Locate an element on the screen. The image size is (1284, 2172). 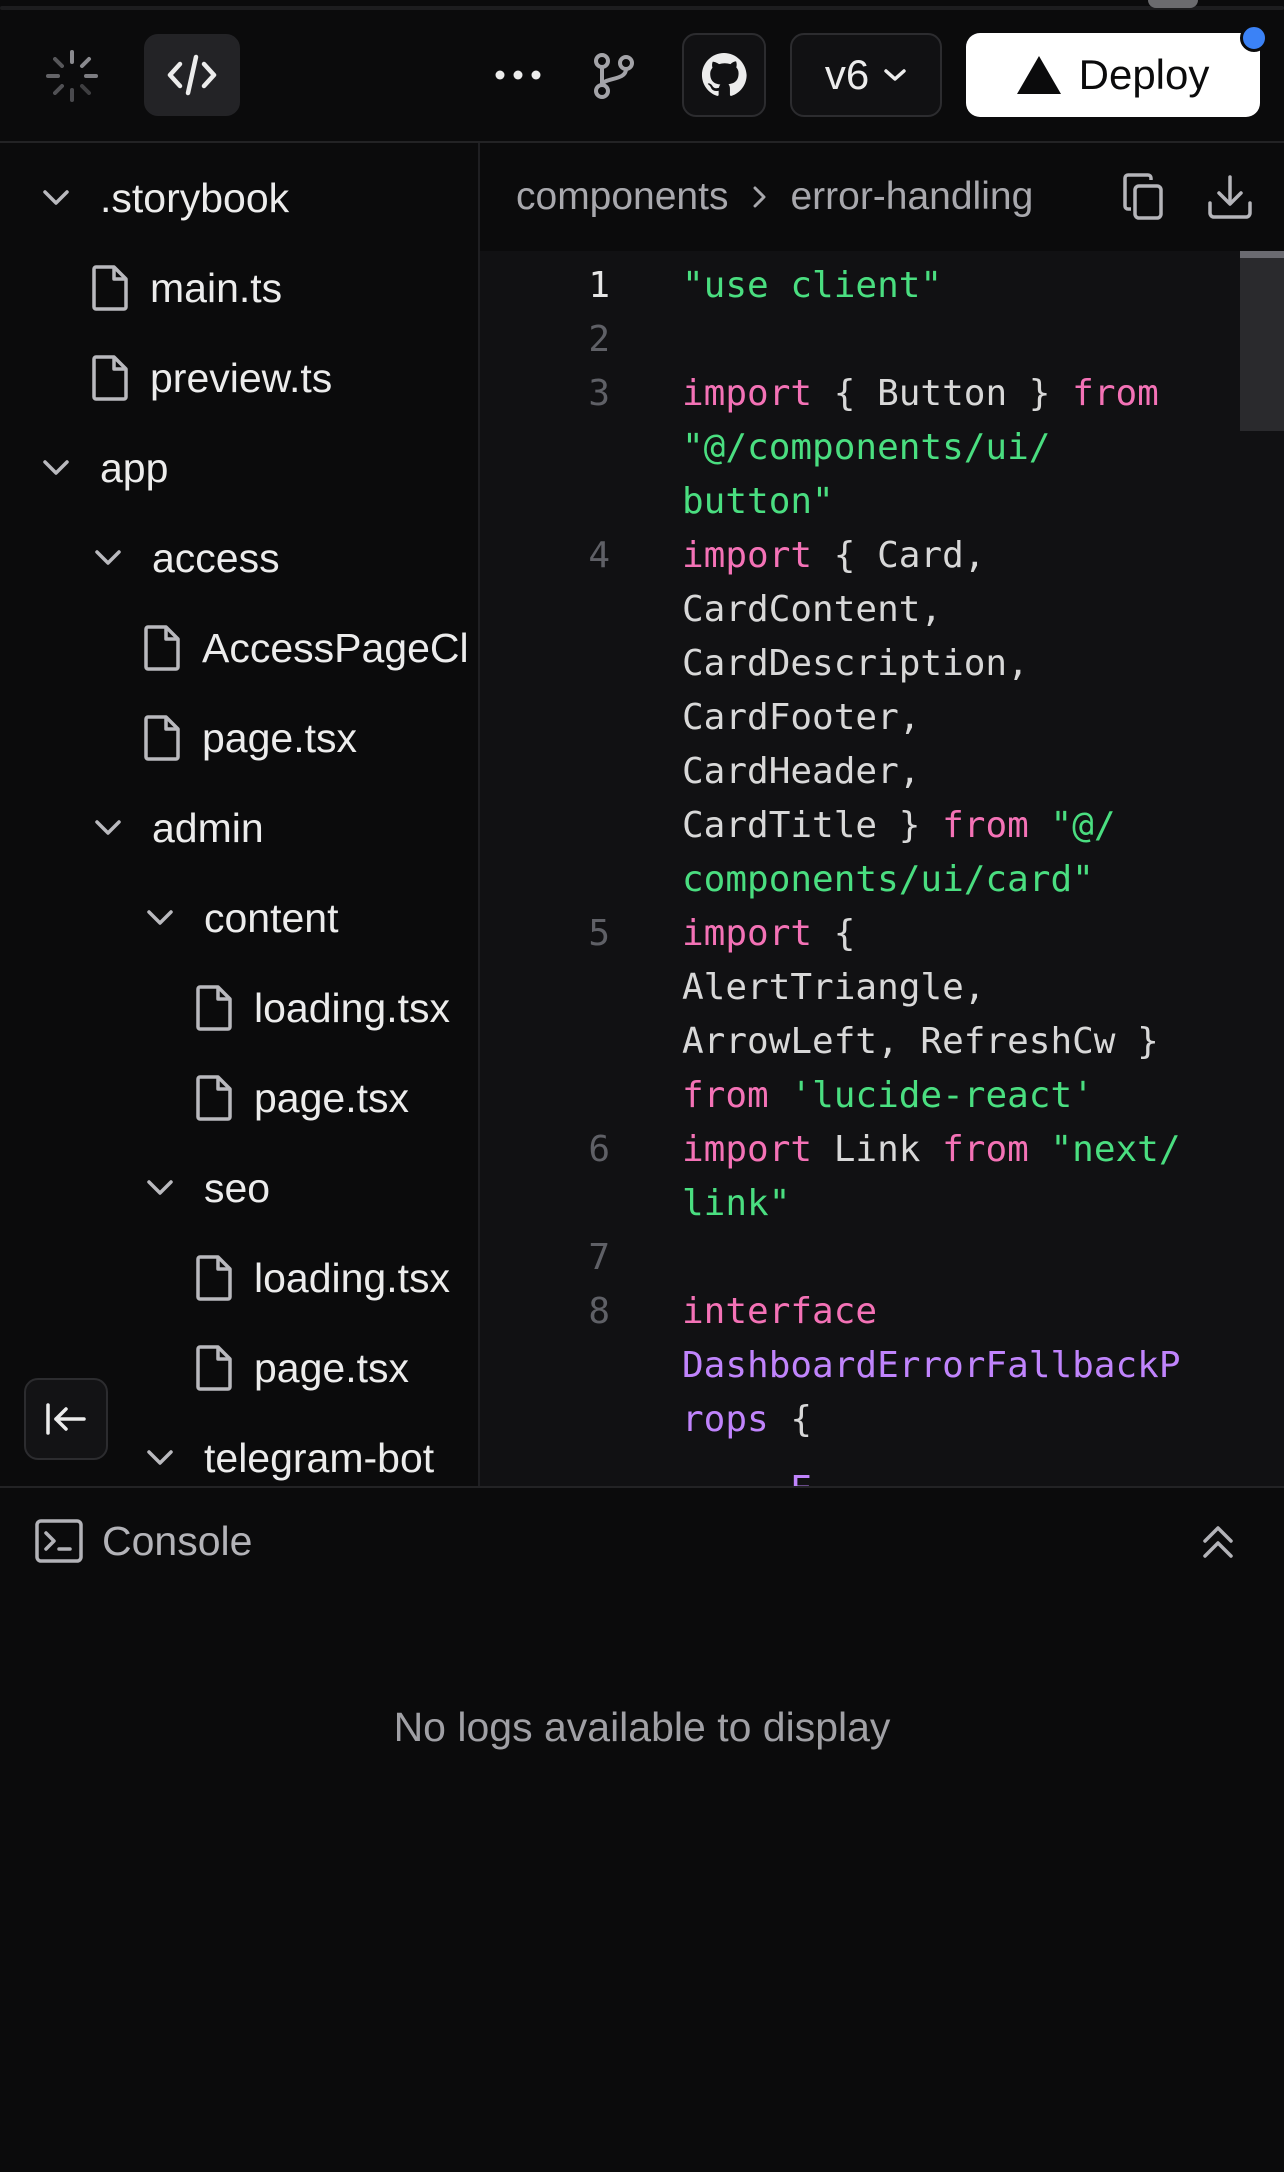
code-token: CardDescription, is located at coordinates (855, 663).